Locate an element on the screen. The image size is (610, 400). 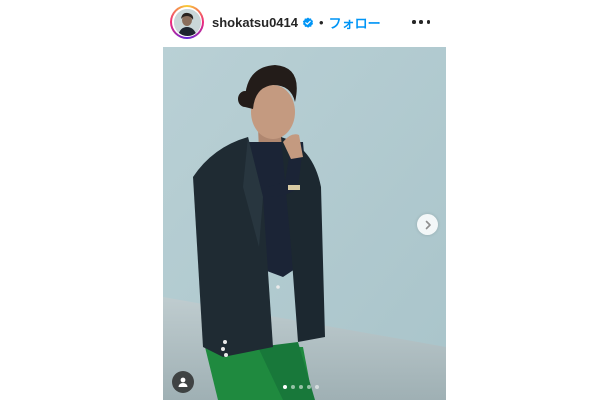
avatar is located at coordinates (187, 22).